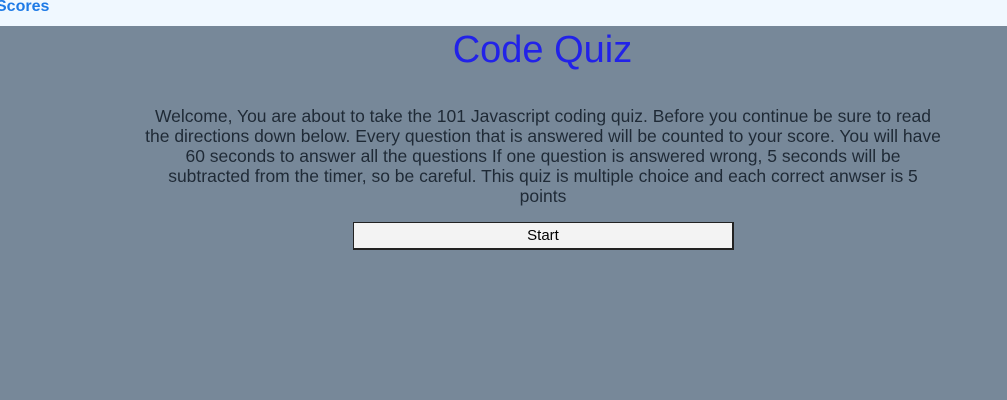 This screenshot has height=400, width=1007. I want to click on top-bar: Scores, so click(503, 13).